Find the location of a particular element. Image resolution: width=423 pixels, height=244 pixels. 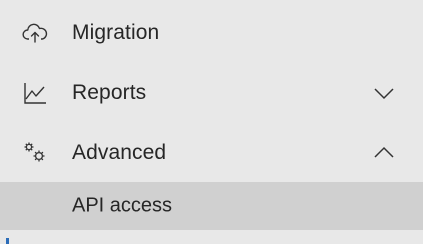

cloud-upload-icon is located at coordinates (35, 33).